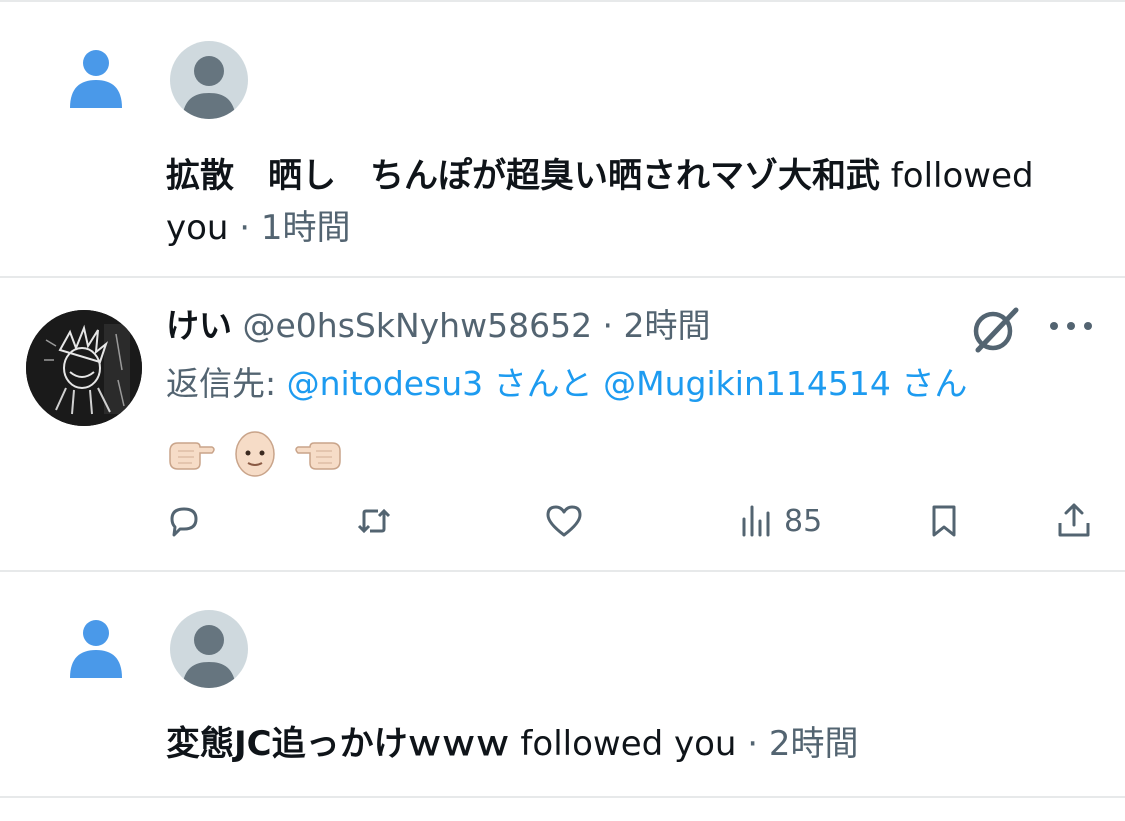  Describe the element at coordinates (756, 521) in the screenshot. I see `views-chart-icon` at that location.